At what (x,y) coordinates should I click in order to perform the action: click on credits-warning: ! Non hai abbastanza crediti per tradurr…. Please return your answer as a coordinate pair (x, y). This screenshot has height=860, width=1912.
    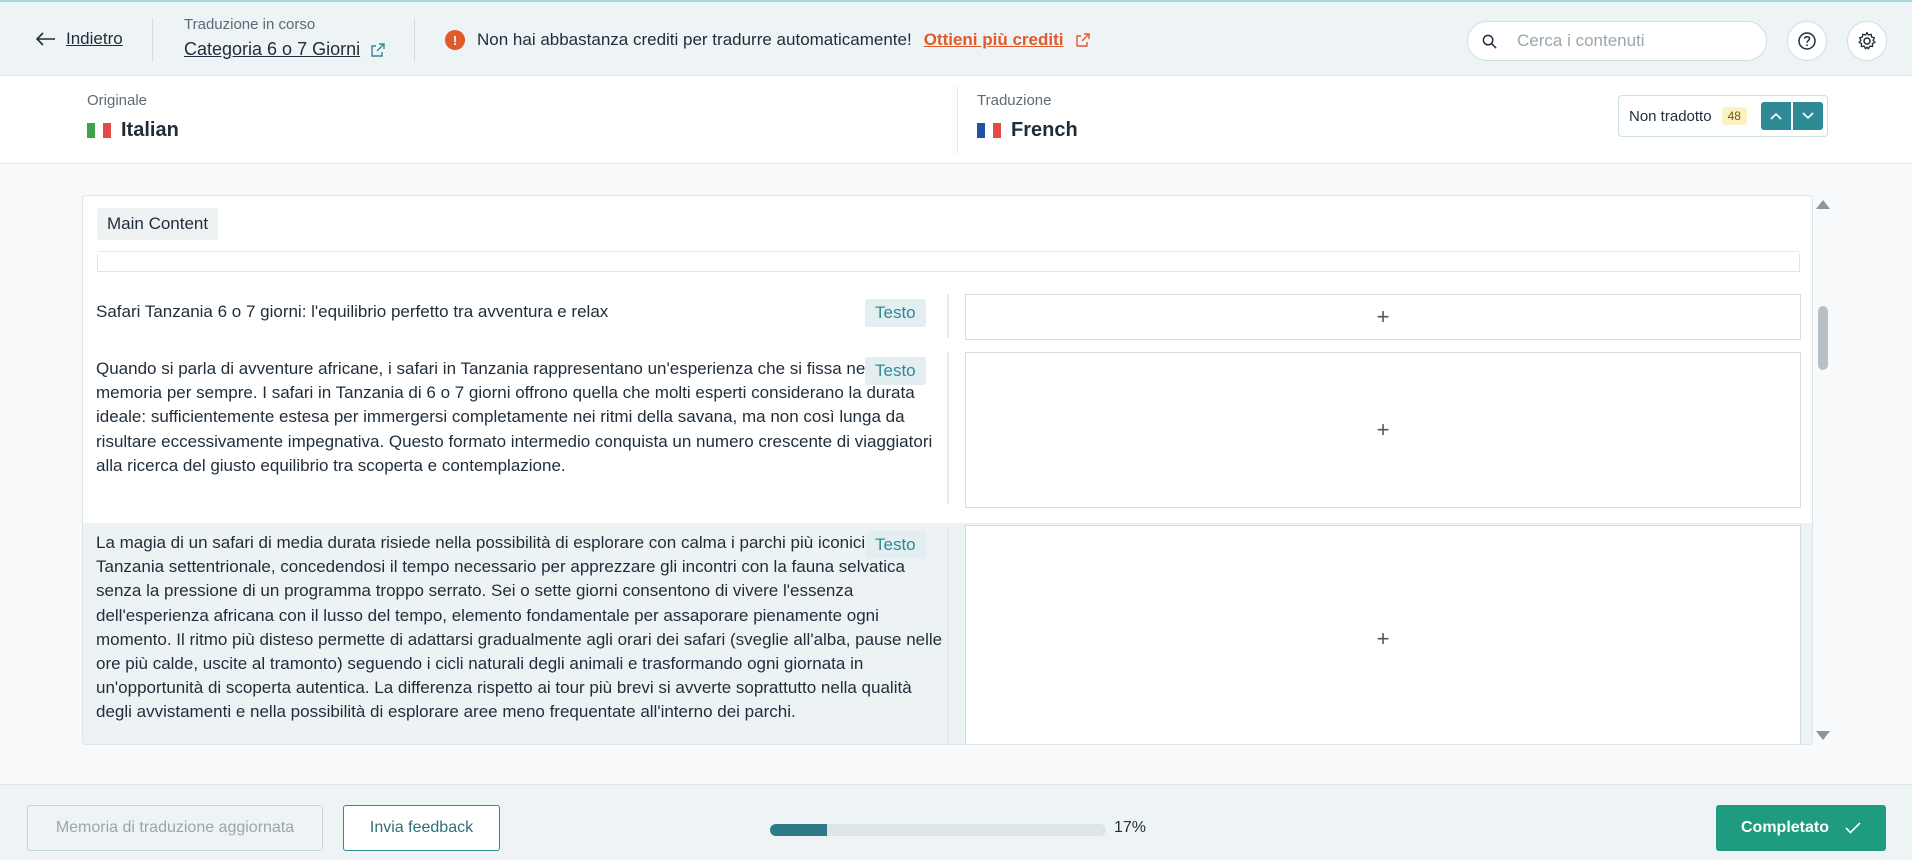
    Looking at the image, I should click on (768, 40).